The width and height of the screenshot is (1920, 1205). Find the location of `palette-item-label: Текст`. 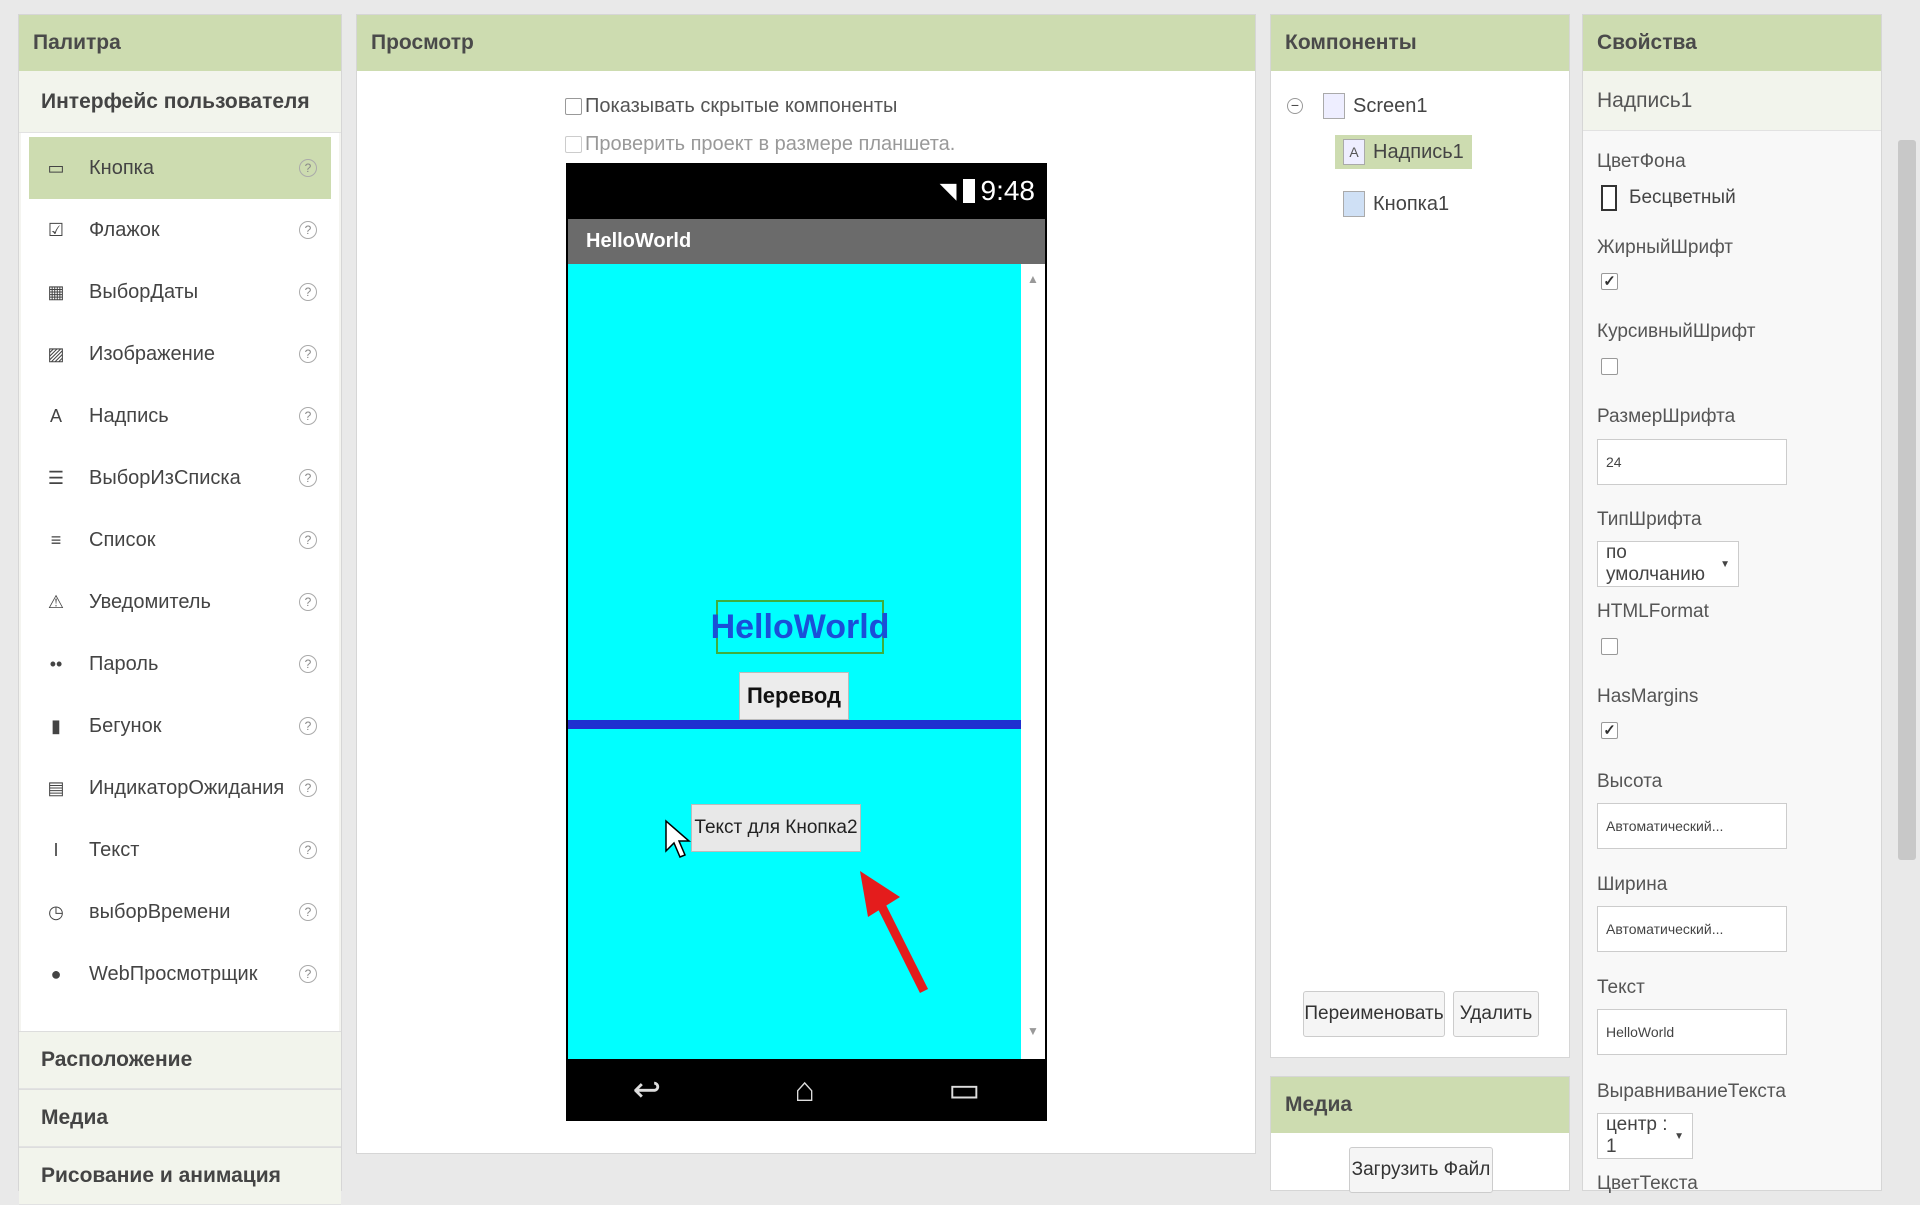

palette-item-label: Текст is located at coordinates (114, 849).